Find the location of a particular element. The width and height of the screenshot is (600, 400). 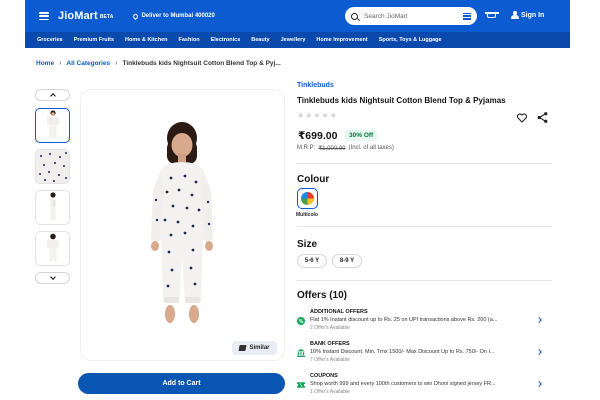

category-groceries: Groceries is located at coordinates (50, 40).